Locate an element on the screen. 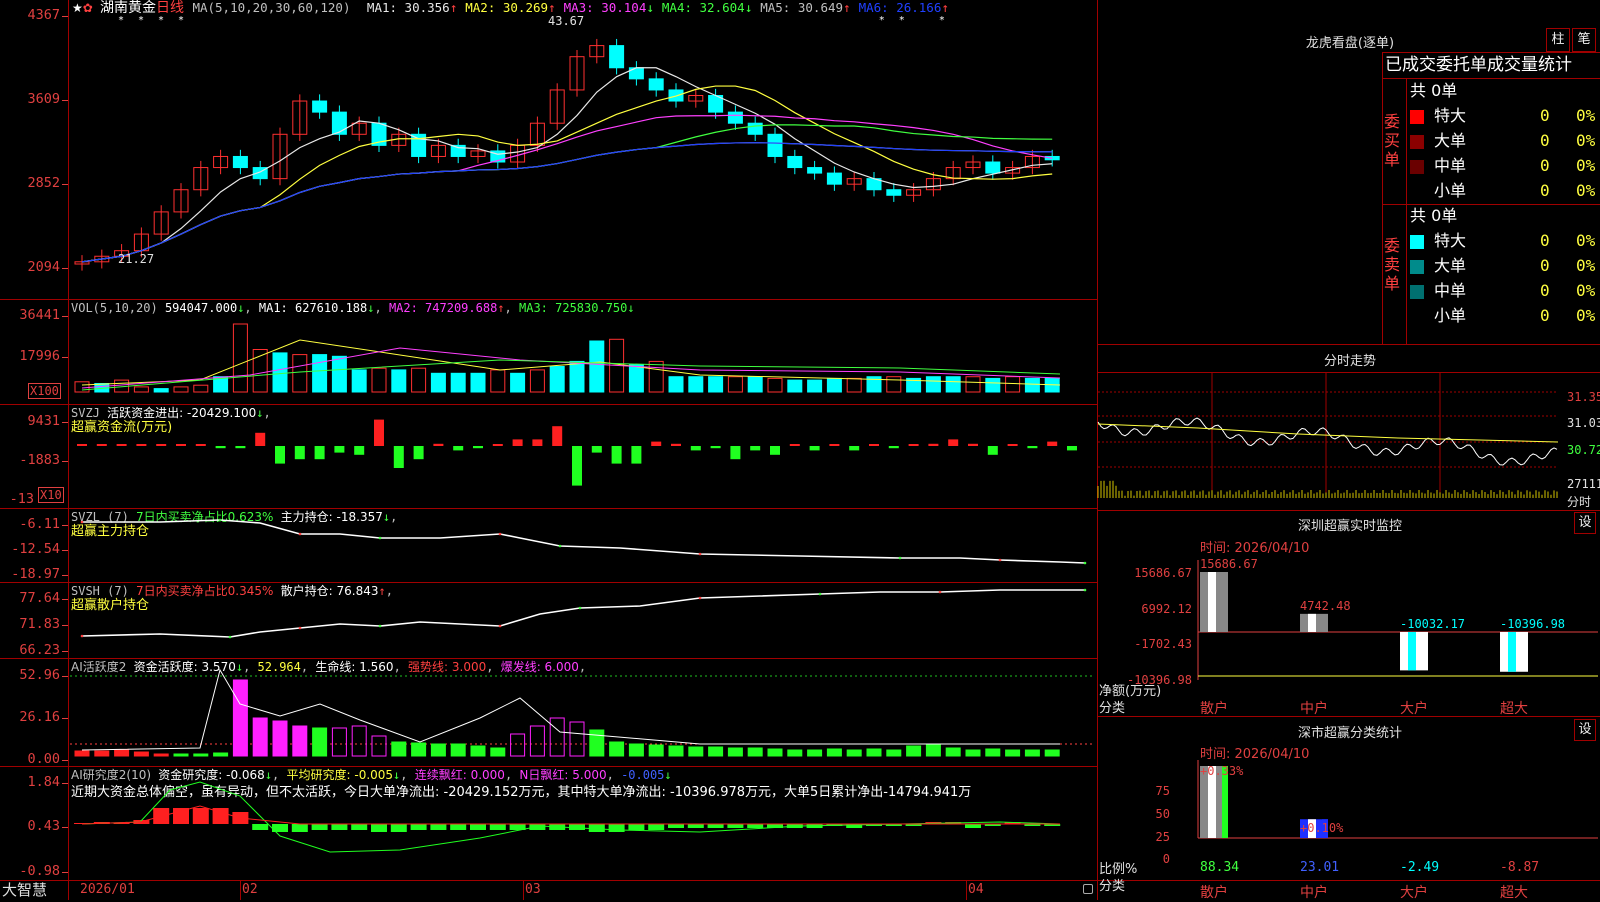  monitor-settings-button: 设 is located at coordinates (1585, 523).